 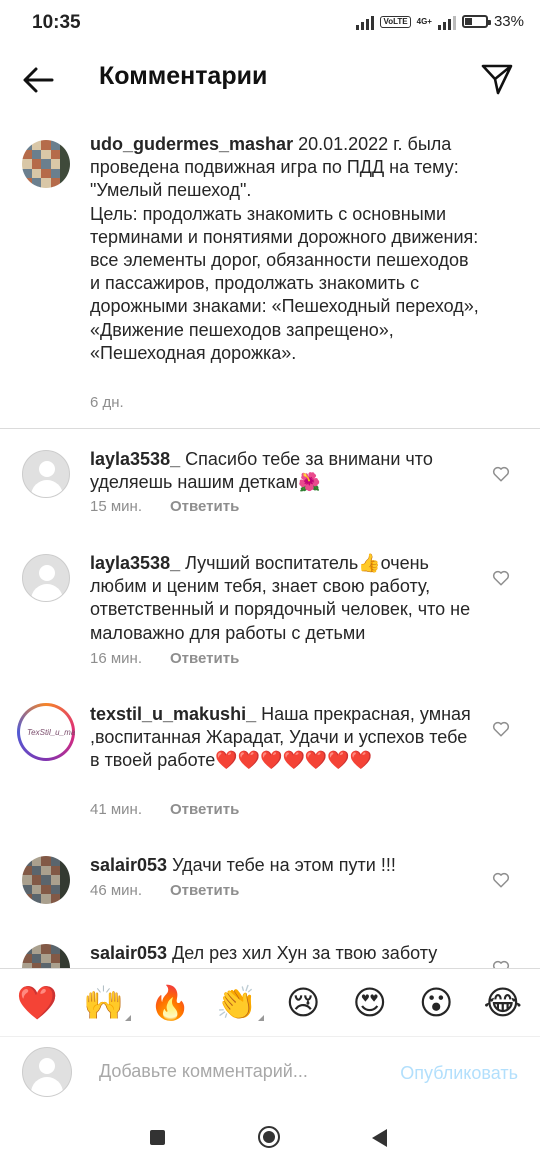 I want to click on status-bar: 10:35 VoLTE 4G+ 33%, so click(x=270, y=24).